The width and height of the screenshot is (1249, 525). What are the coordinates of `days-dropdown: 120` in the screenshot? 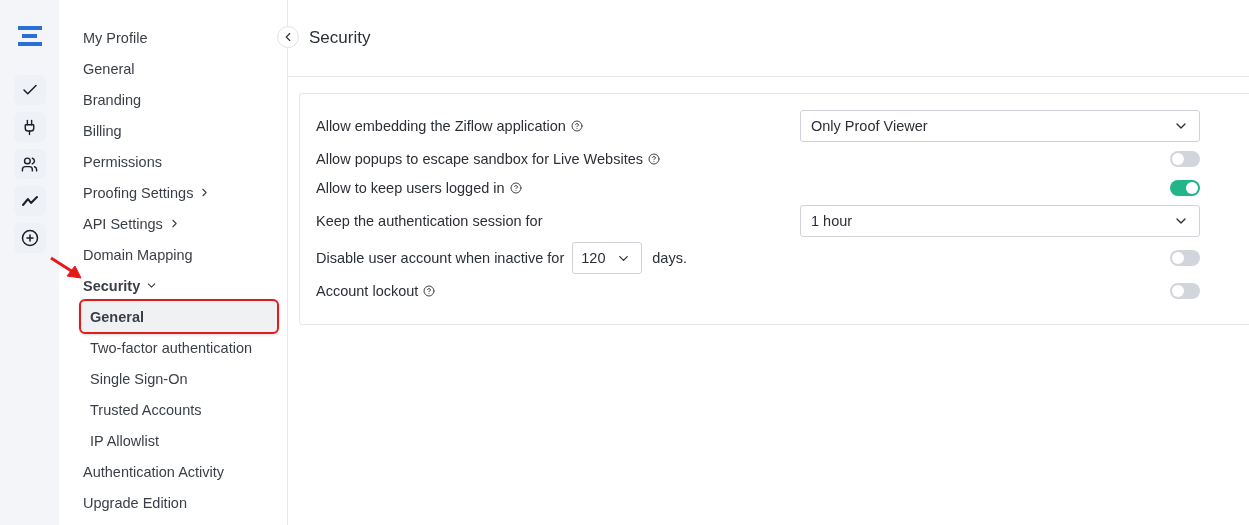 It's located at (607, 258).